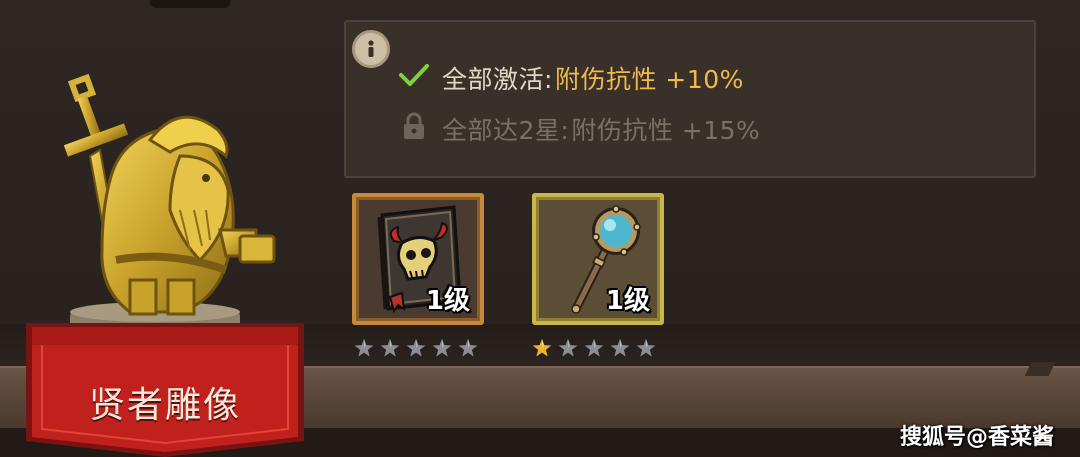  Describe the element at coordinates (414, 78) in the screenshot. I see `check-icon` at that location.